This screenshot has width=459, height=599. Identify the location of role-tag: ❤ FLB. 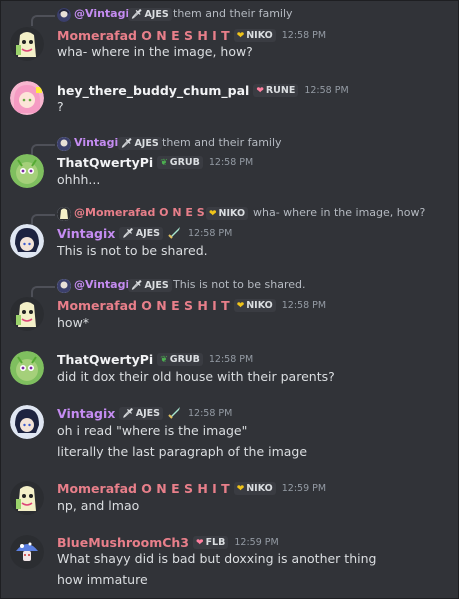
(211, 542).